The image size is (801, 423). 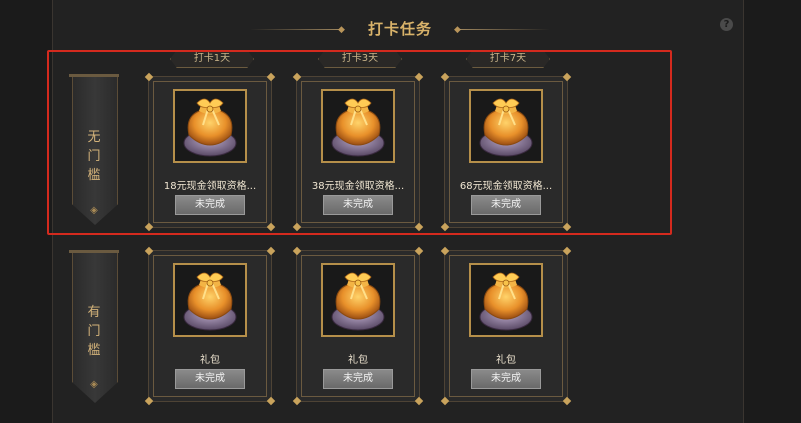 I want to click on title-divider-left, so click(x=295, y=29).